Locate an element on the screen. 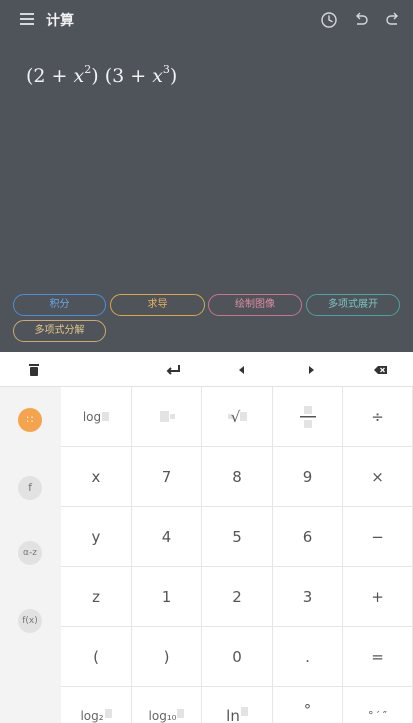 The width and height of the screenshot is (413, 723). expr-text: (3 + is located at coordinates (128, 76).